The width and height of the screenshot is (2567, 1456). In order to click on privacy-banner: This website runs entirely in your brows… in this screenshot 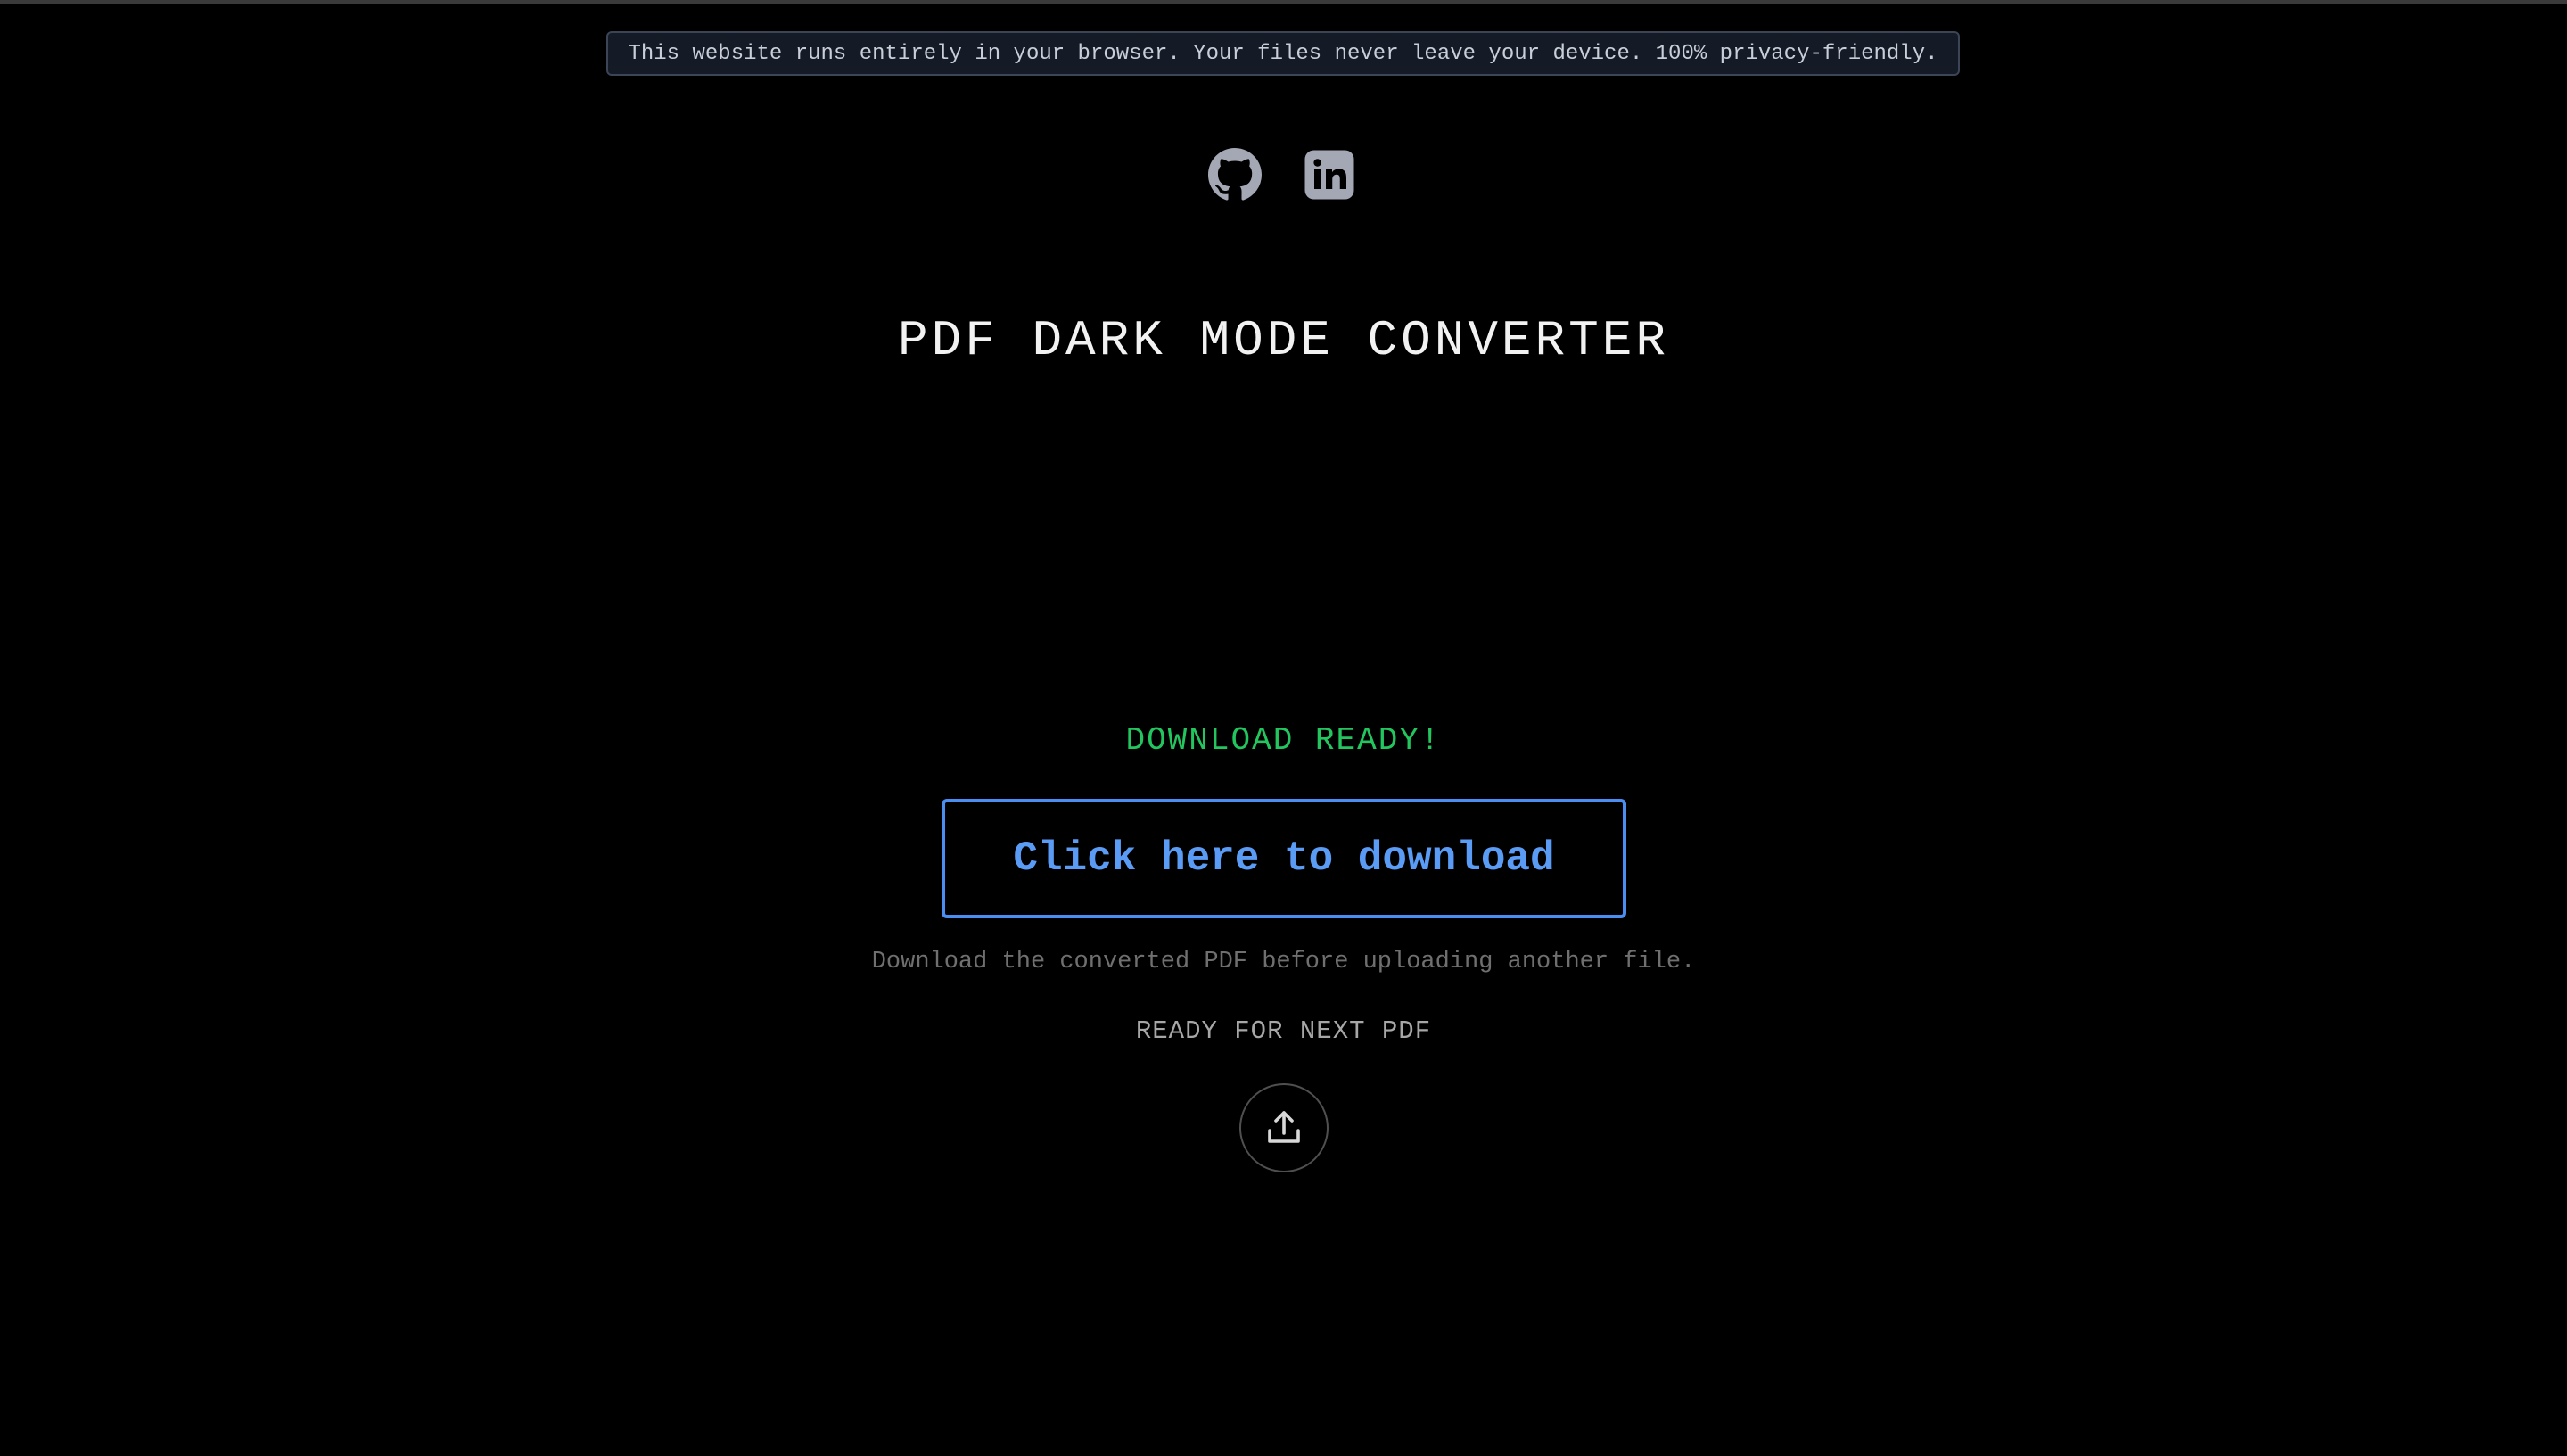, I will do `click(1283, 53)`.